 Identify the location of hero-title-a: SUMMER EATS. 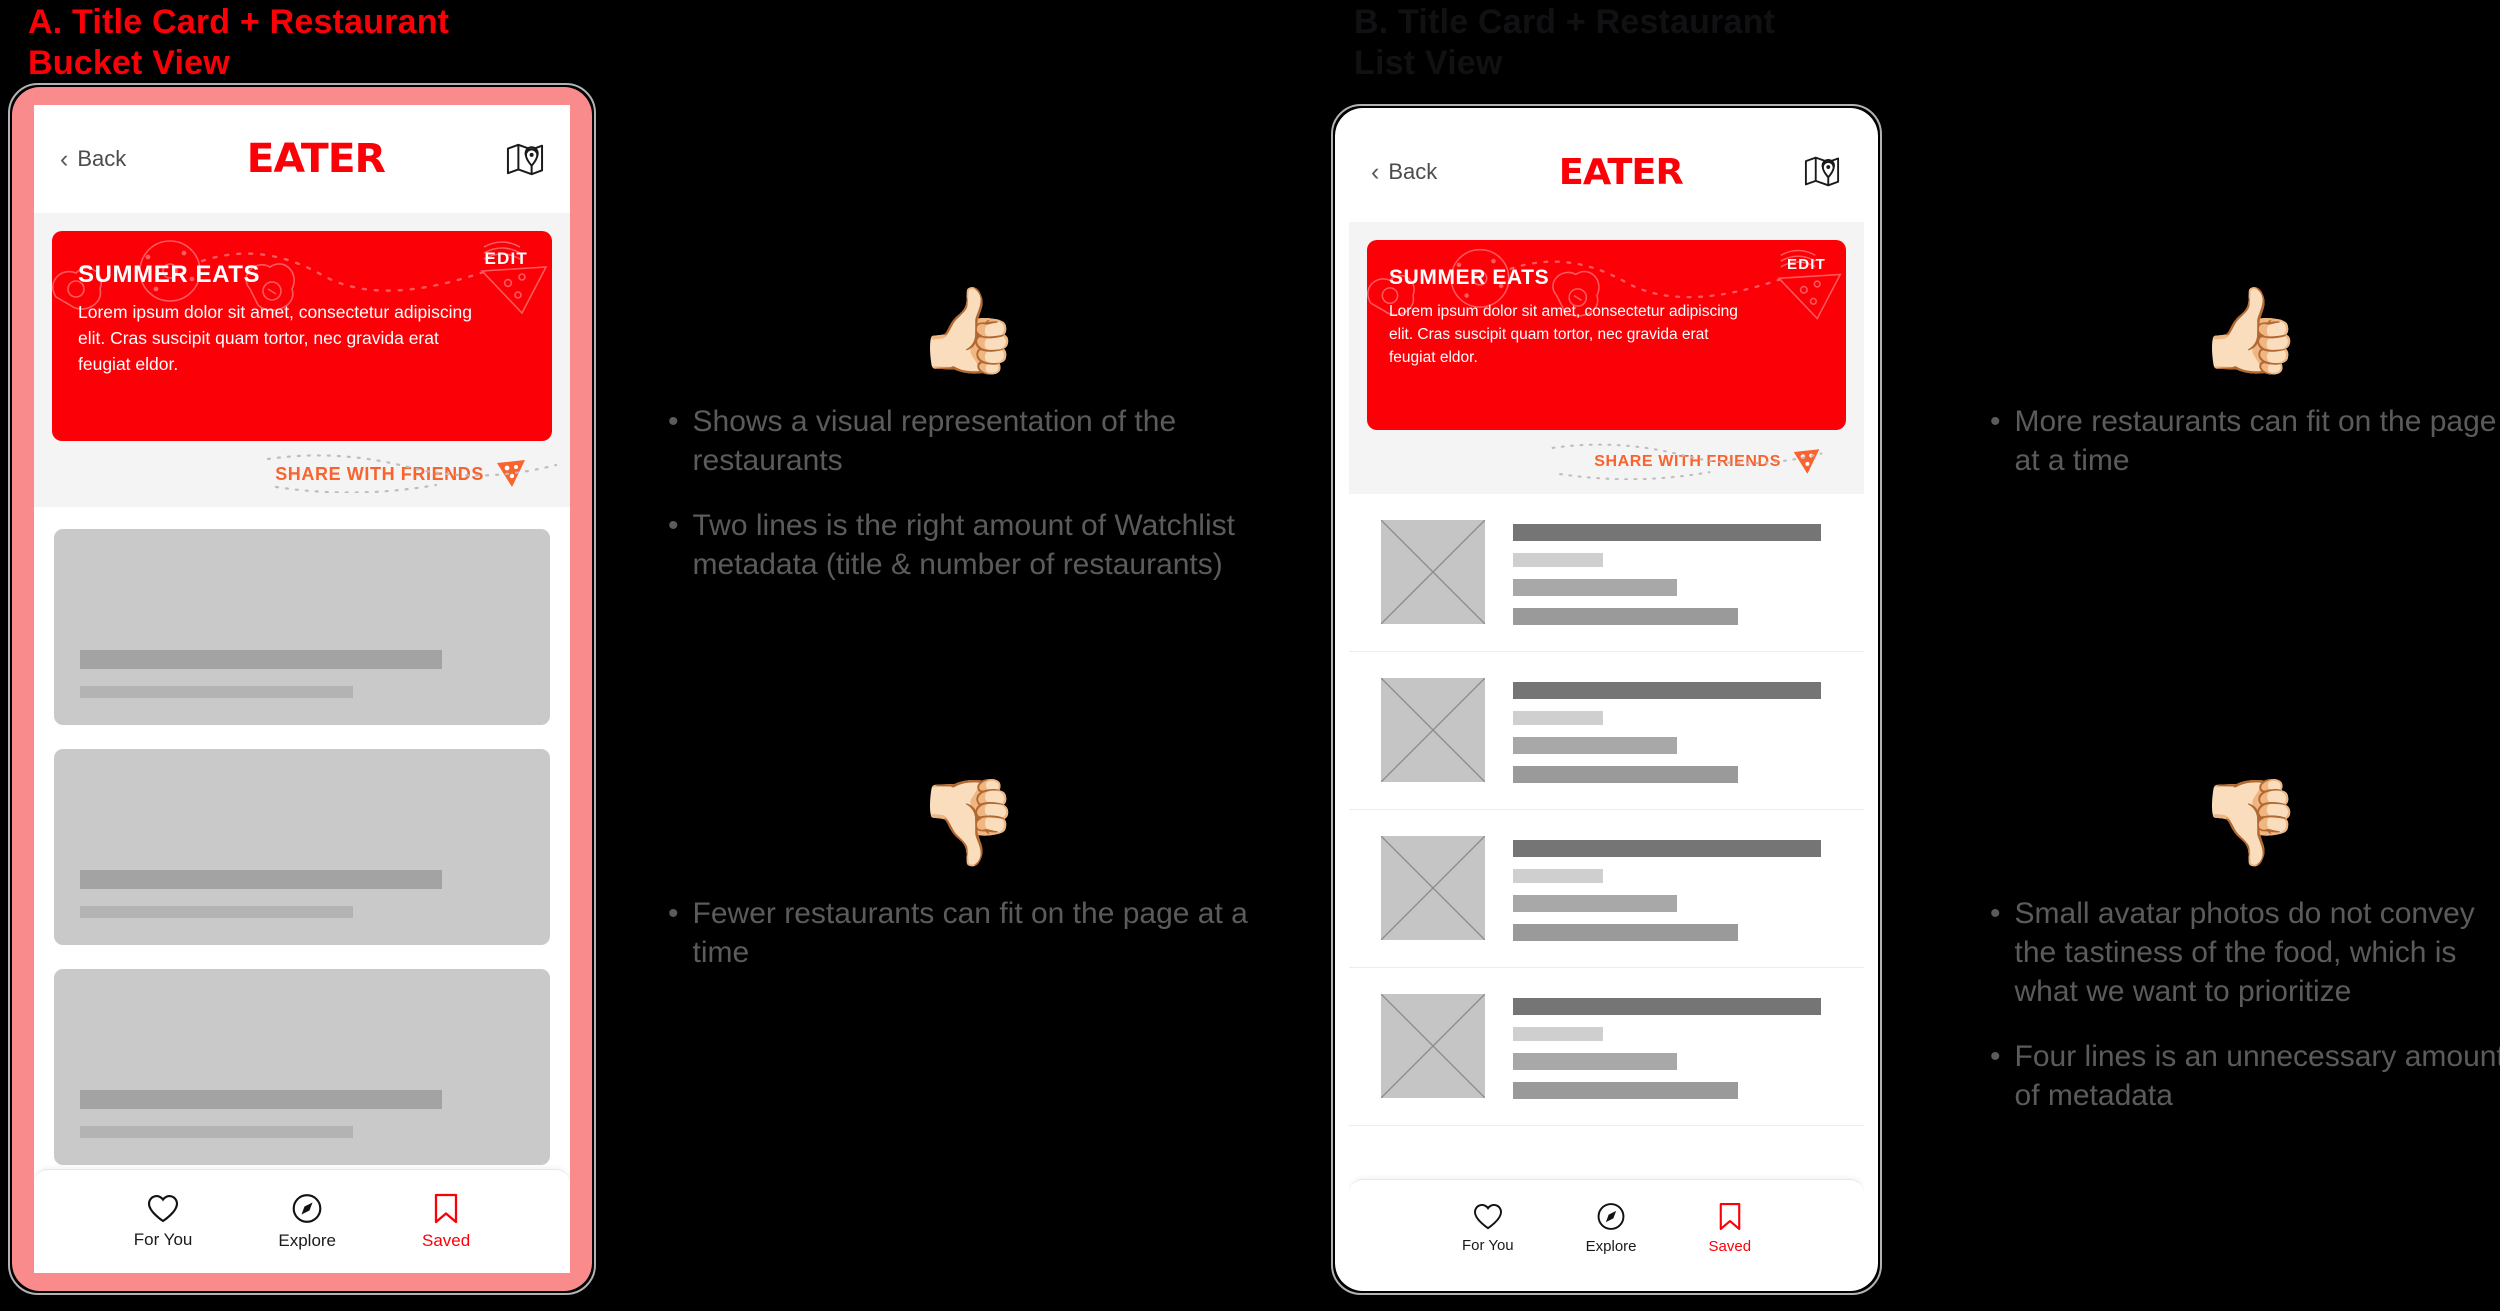
(169, 274).